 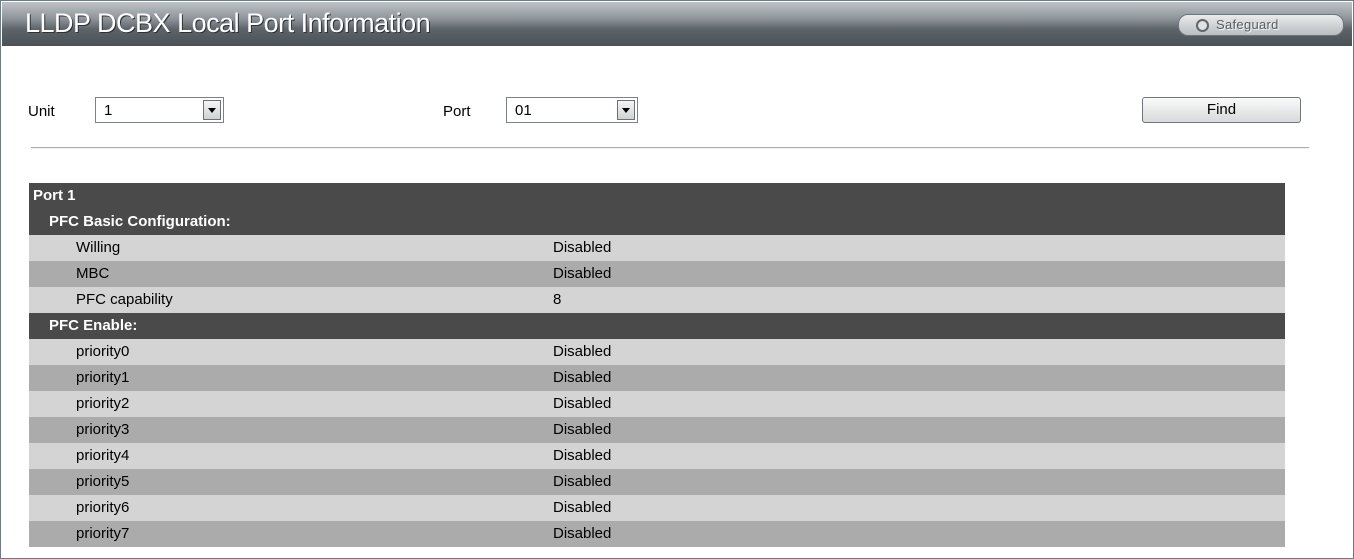 I want to click on divider, so click(x=670, y=148).